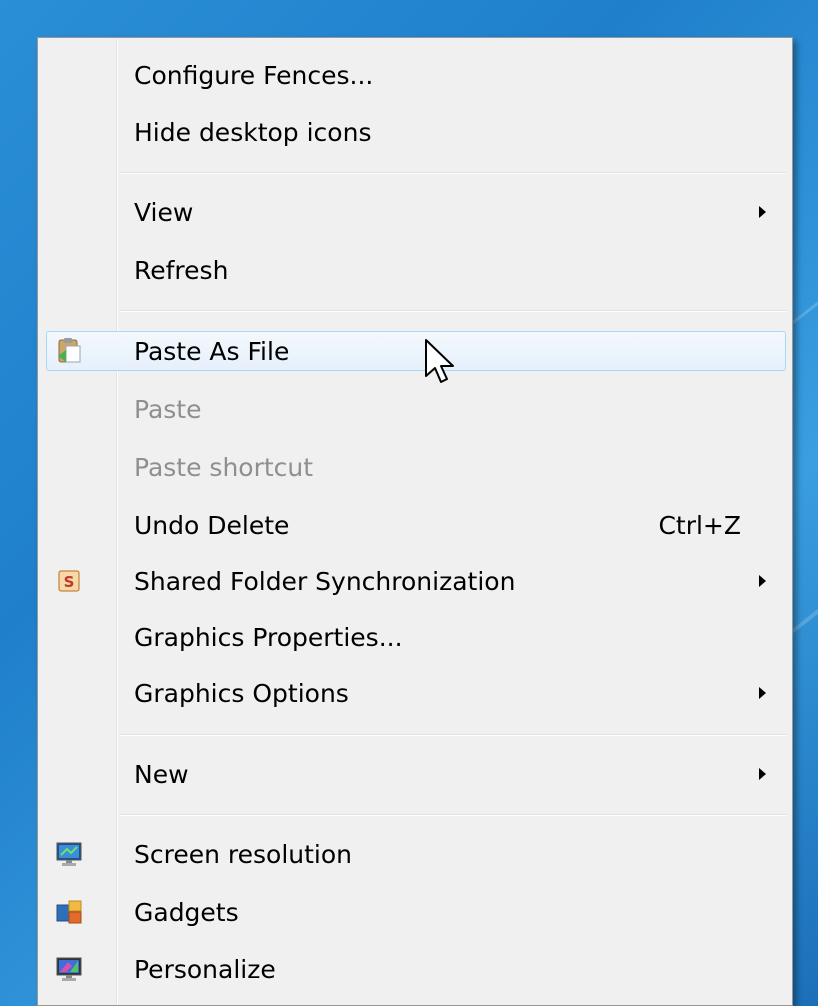  I want to click on menu-item-paste-shortcut: Paste shortcut, so click(416, 467).